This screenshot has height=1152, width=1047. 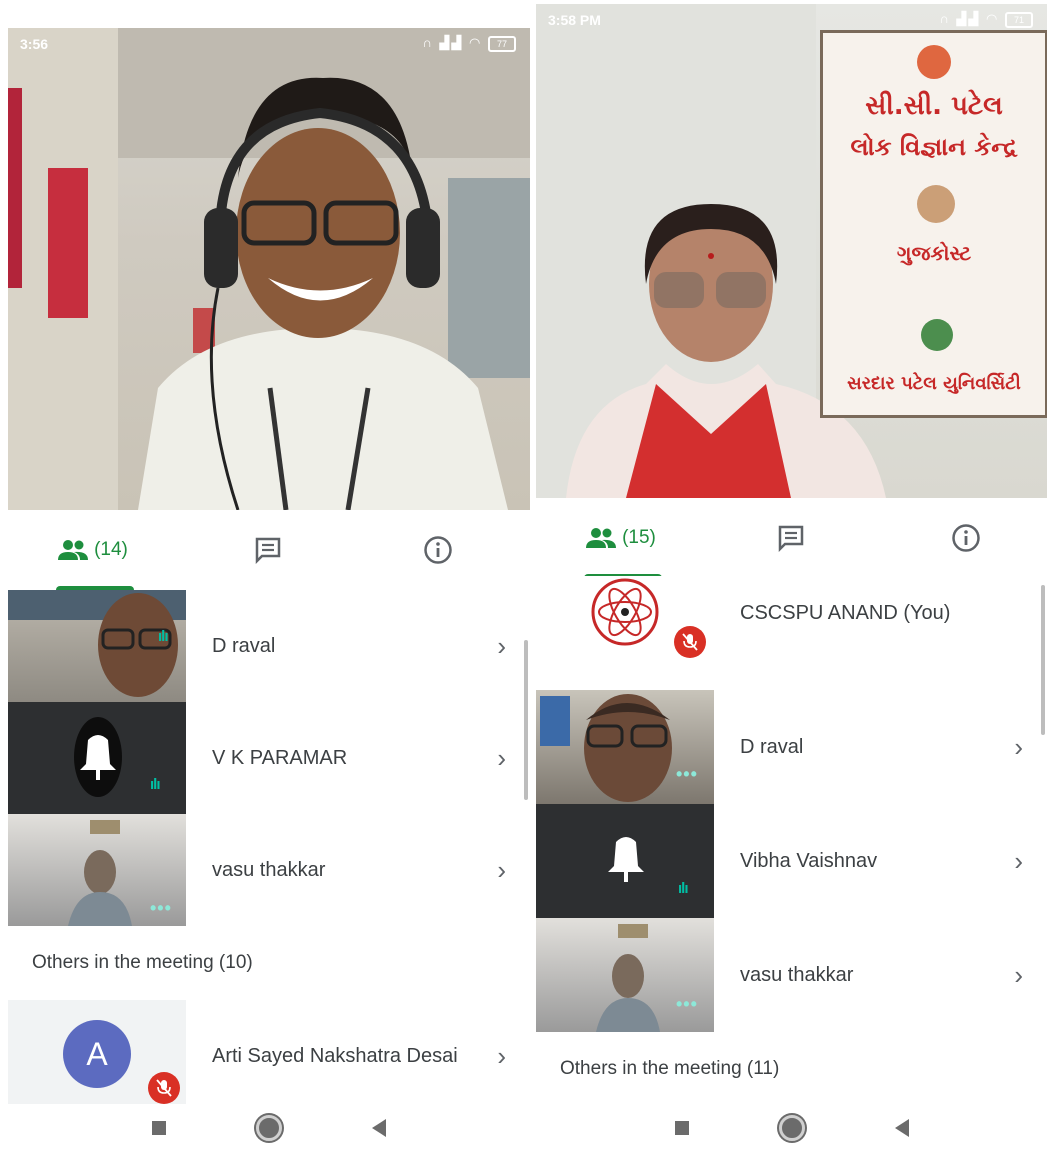 I want to click on avatar: A, so click(x=97, y=1054).